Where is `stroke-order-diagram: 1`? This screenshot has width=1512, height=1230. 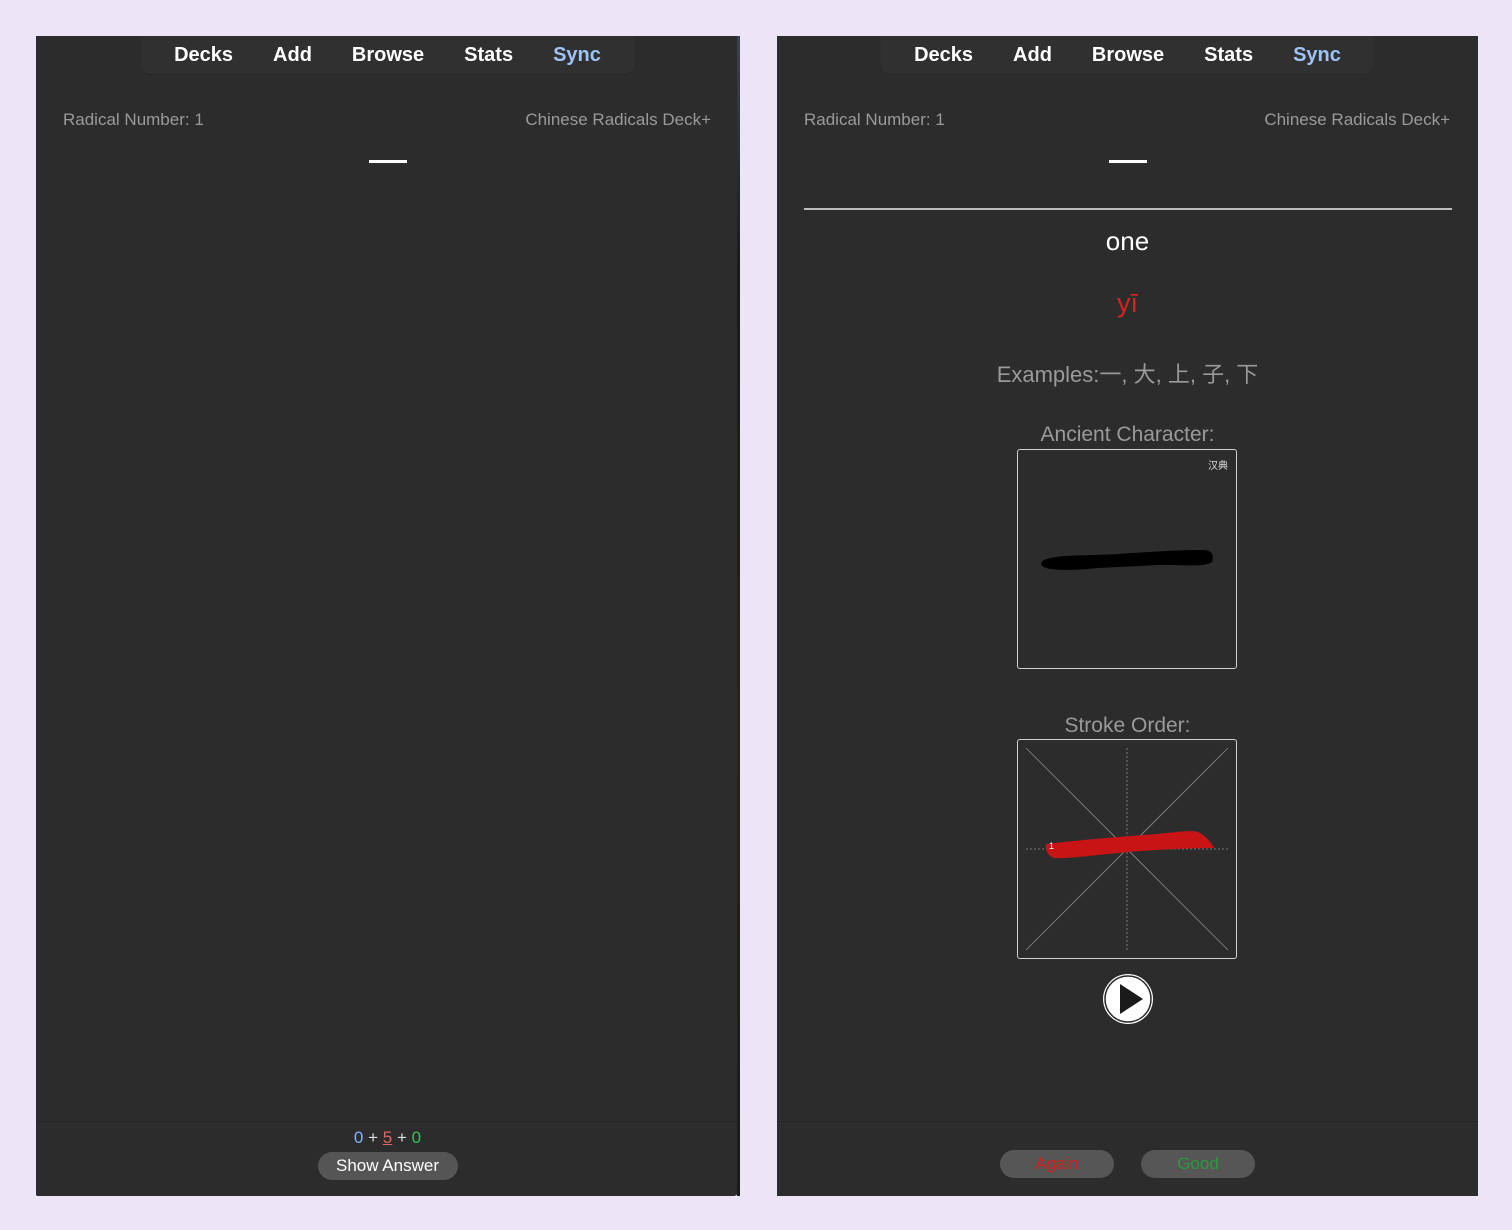
stroke-order-diagram: 1 is located at coordinates (1127, 849).